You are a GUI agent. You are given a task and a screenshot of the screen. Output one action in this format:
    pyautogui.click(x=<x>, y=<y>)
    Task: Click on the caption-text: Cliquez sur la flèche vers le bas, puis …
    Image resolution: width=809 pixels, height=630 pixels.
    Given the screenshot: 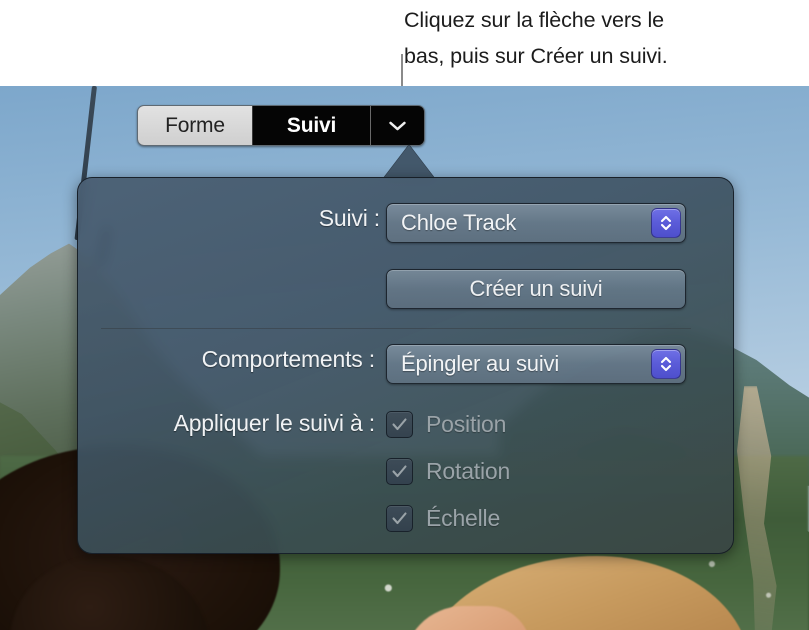 What is the action you would take?
    pyautogui.click(x=536, y=38)
    